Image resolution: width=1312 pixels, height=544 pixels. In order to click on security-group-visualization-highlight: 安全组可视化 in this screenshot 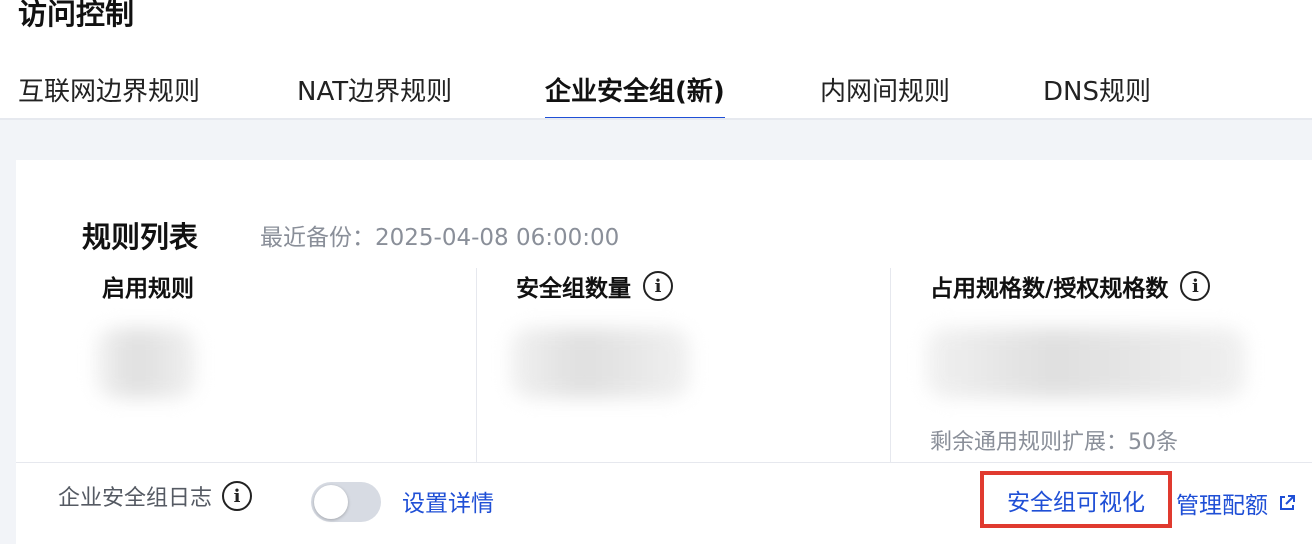, I will do `click(1076, 499)`.